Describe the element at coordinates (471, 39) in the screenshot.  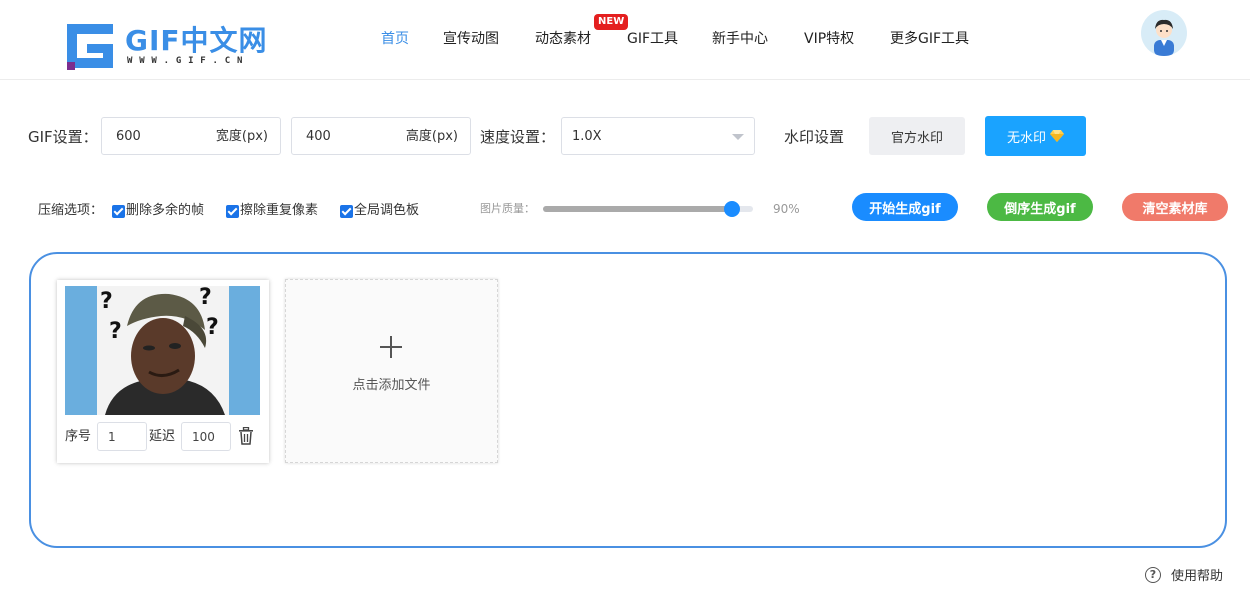
I see `nav-promo-gifs: 宣传动图` at that location.